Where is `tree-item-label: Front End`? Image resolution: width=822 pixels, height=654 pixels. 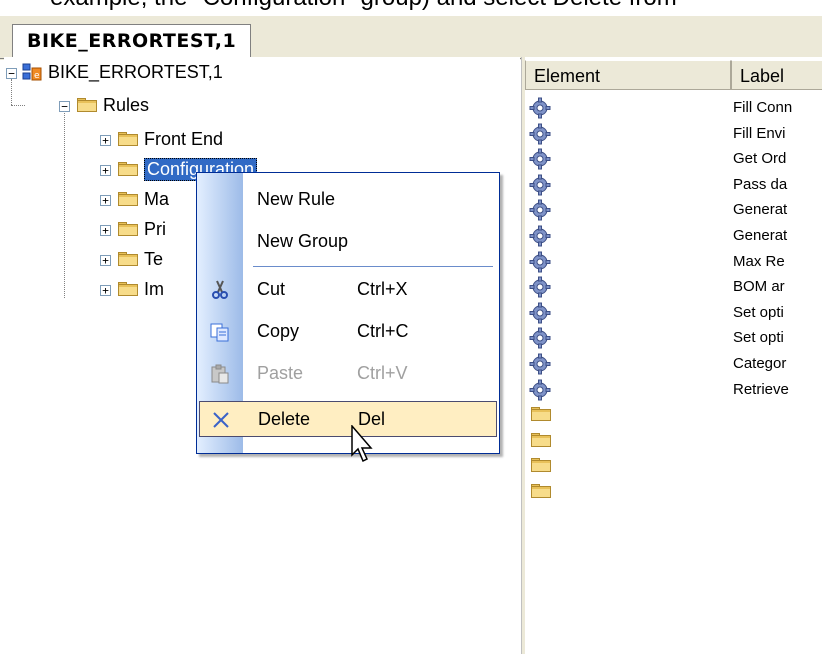
tree-item-label: Front End is located at coordinates (184, 138).